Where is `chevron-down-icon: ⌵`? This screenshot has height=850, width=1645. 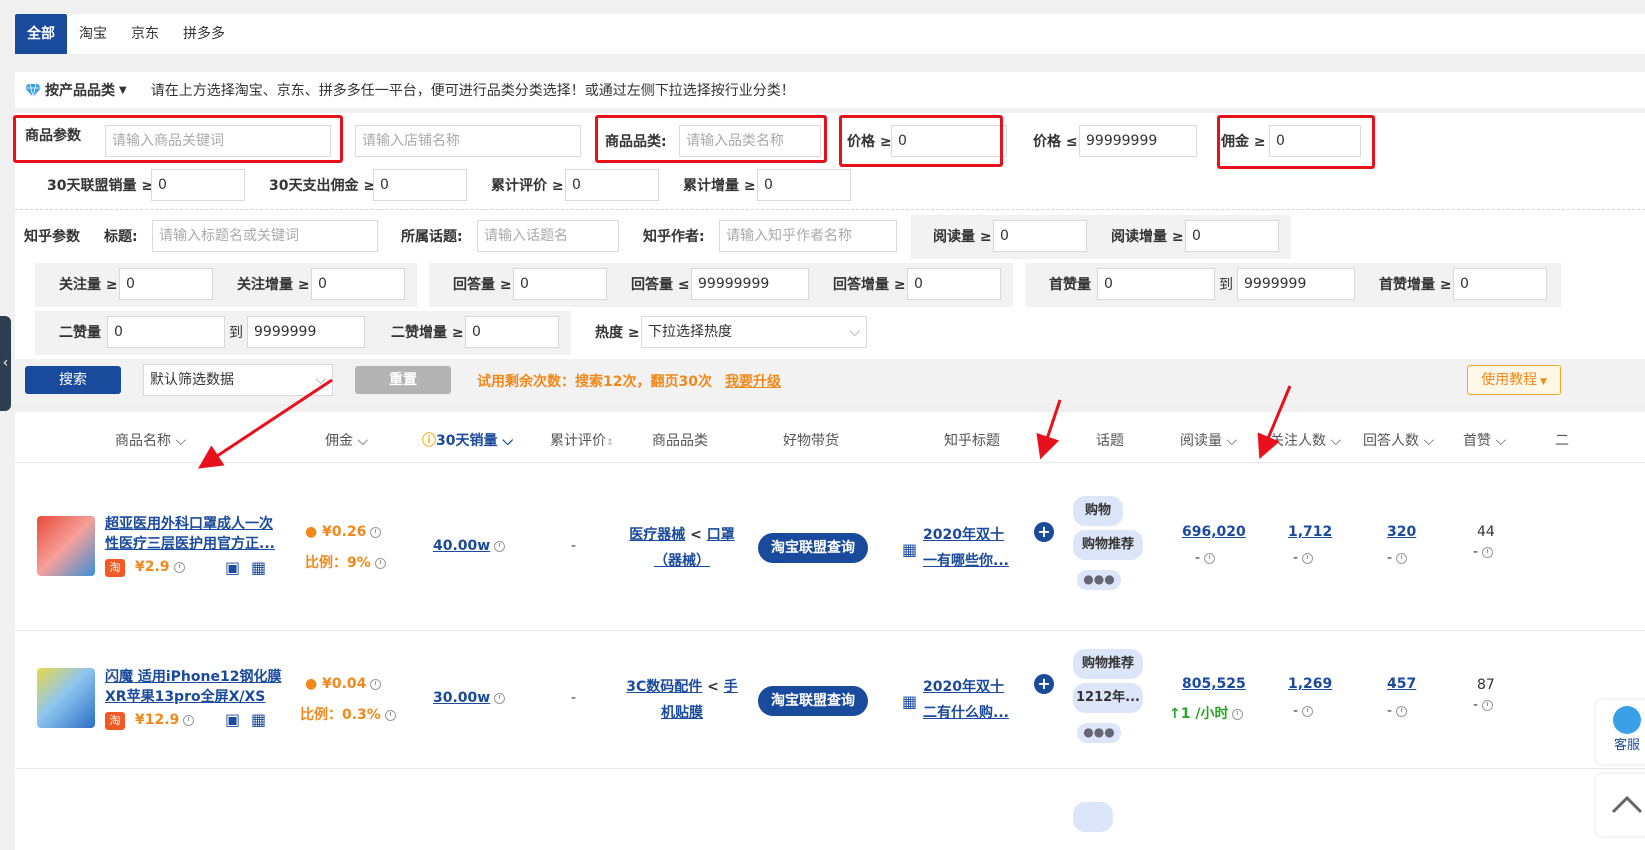
chevron-down-icon: ⌵ is located at coordinates (854, 332).